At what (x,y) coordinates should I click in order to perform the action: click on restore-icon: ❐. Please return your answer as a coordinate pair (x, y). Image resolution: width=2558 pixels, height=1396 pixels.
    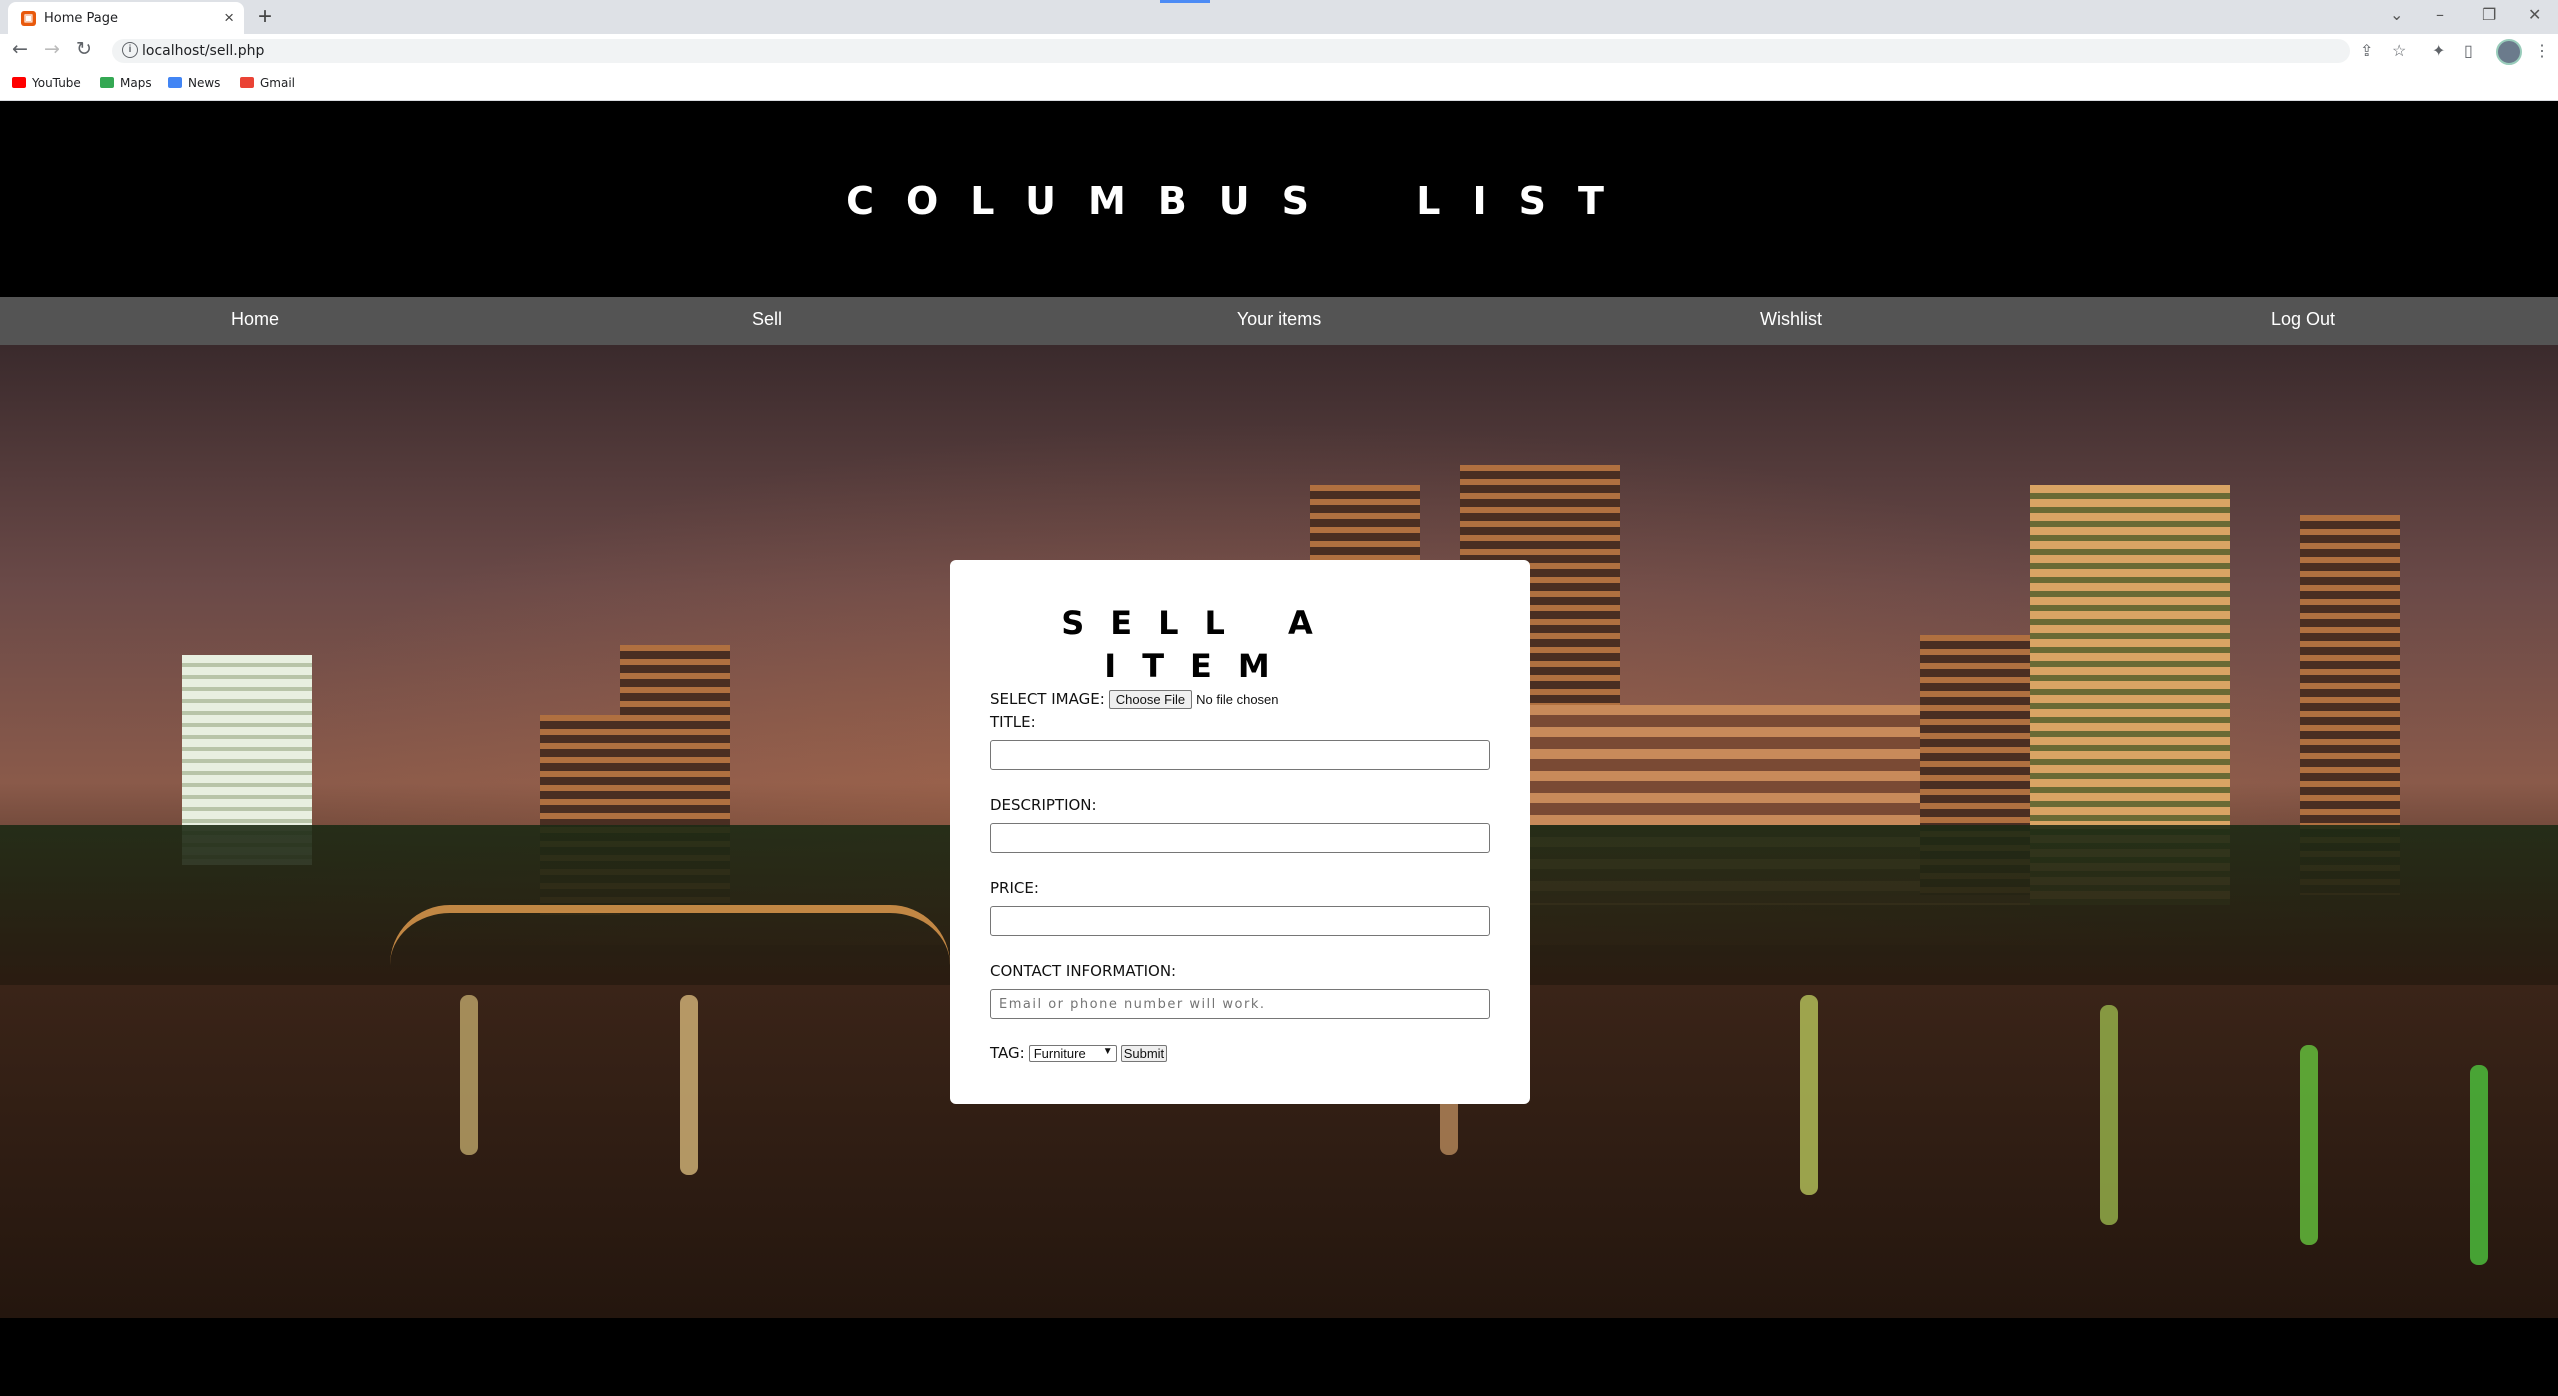
    Looking at the image, I should click on (2489, 14).